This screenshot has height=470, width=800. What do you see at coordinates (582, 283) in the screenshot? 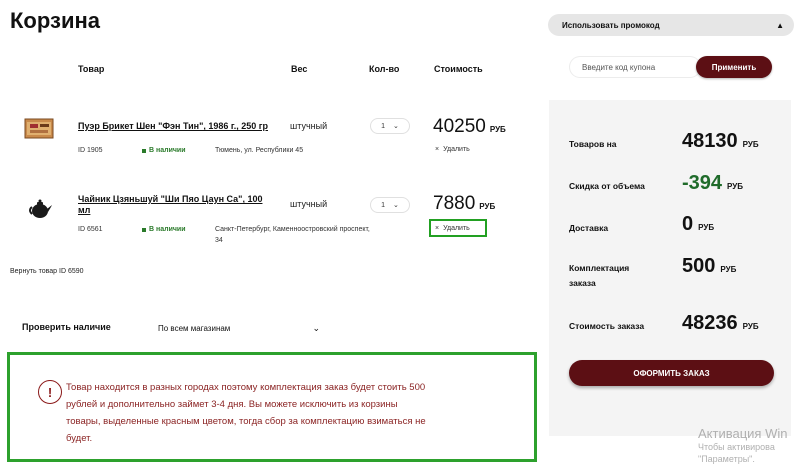
I see `assembly-label-line: заказа` at bounding box center [582, 283].